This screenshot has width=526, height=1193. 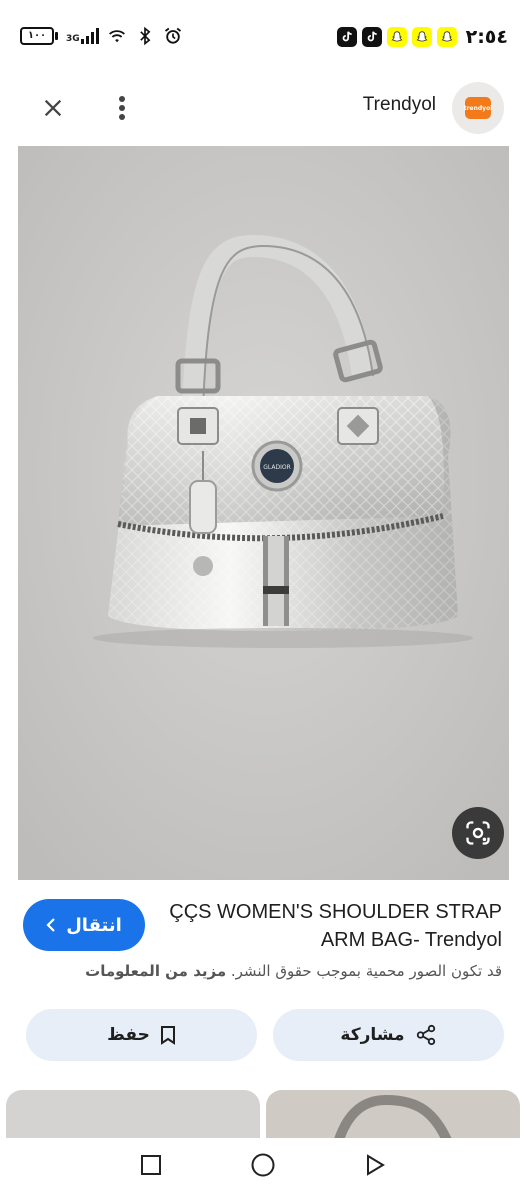 I want to click on network-type: 3G, so click(x=73, y=39).